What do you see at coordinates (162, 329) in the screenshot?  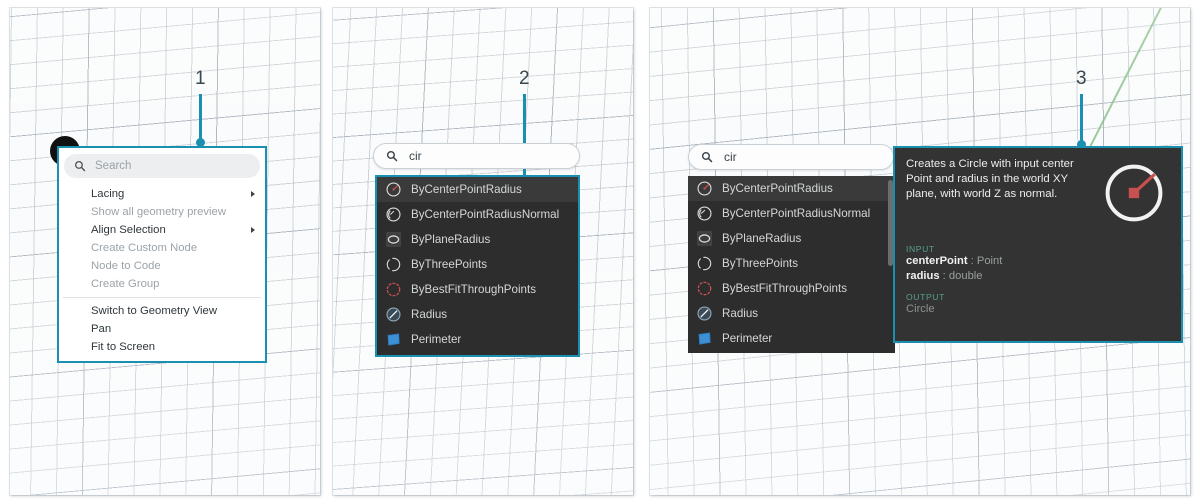 I see `menu-item-pan: Pan` at bounding box center [162, 329].